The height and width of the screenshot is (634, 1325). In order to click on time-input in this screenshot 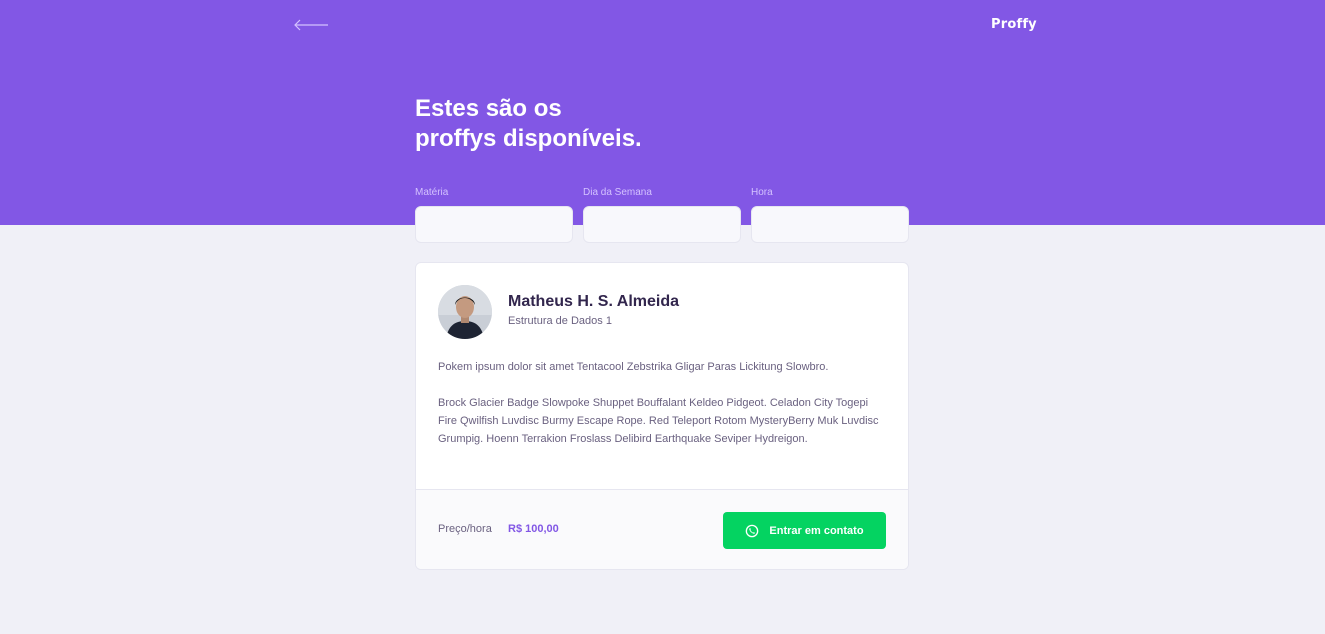, I will do `click(830, 224)`.